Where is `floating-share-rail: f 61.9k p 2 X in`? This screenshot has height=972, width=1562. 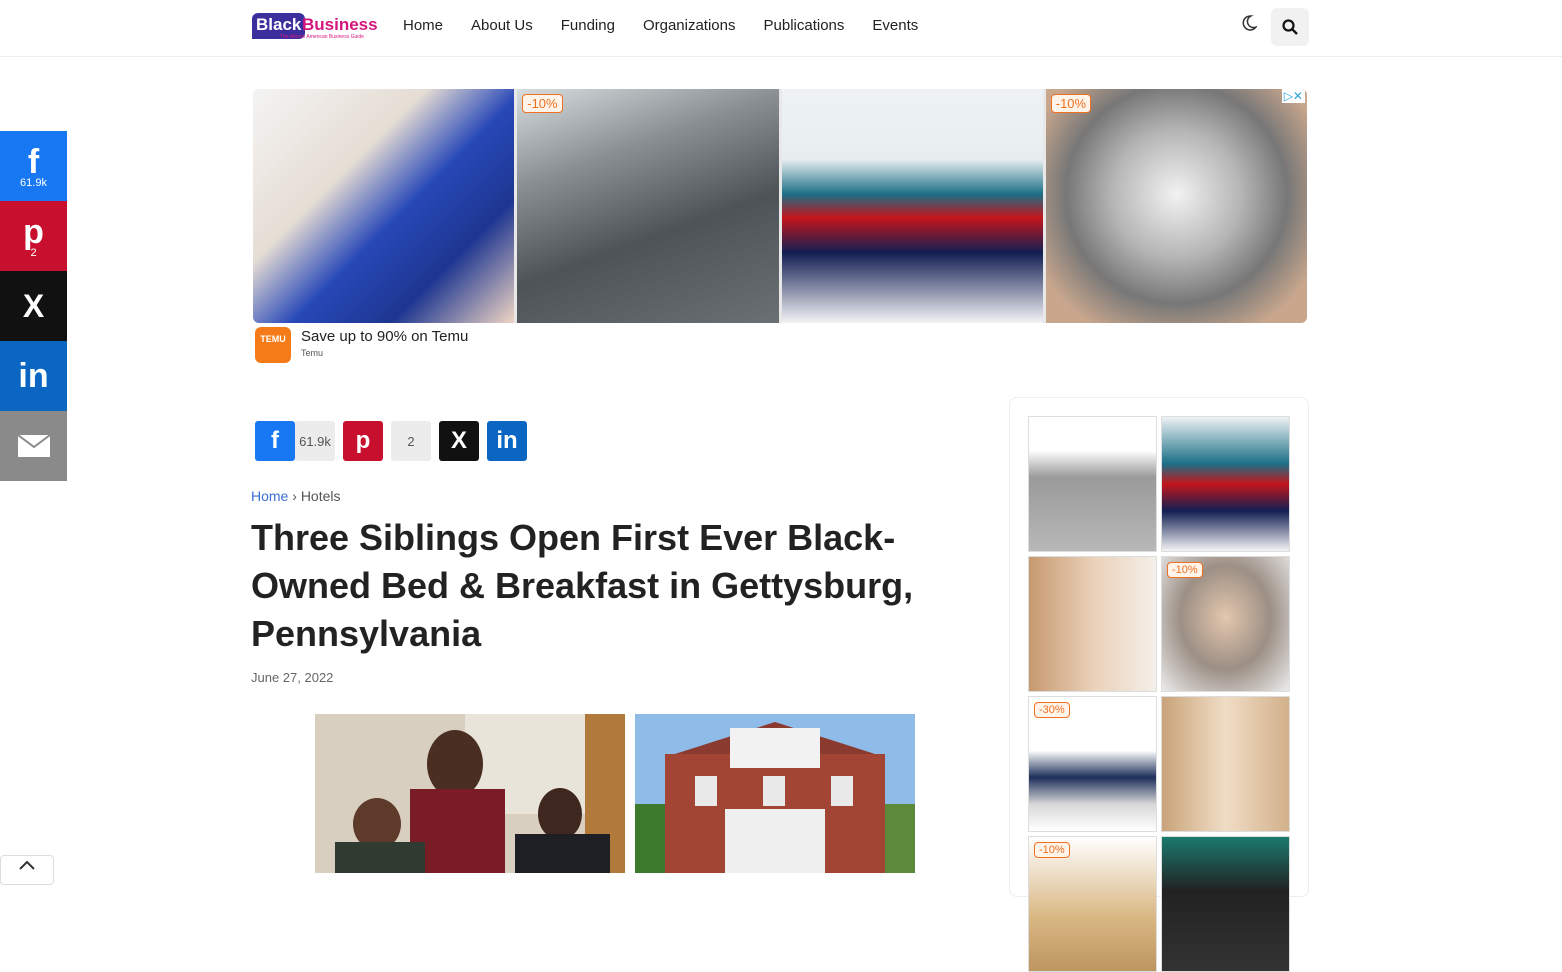
floating-share-rail: f 61.9k p 2 X in is located at coordinates (33, 306).